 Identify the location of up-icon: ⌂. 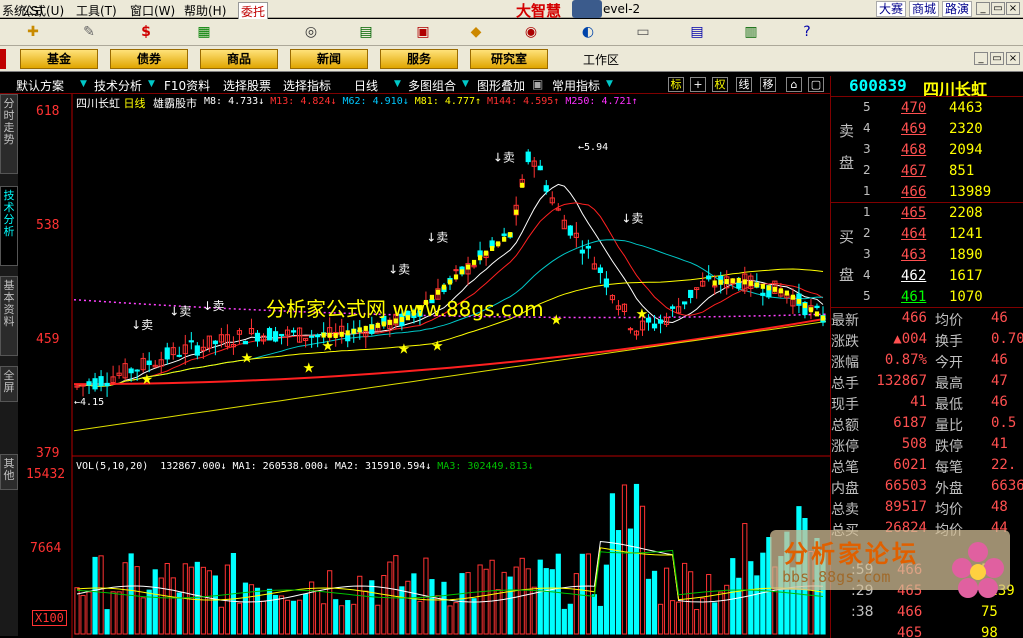
(794, 84).